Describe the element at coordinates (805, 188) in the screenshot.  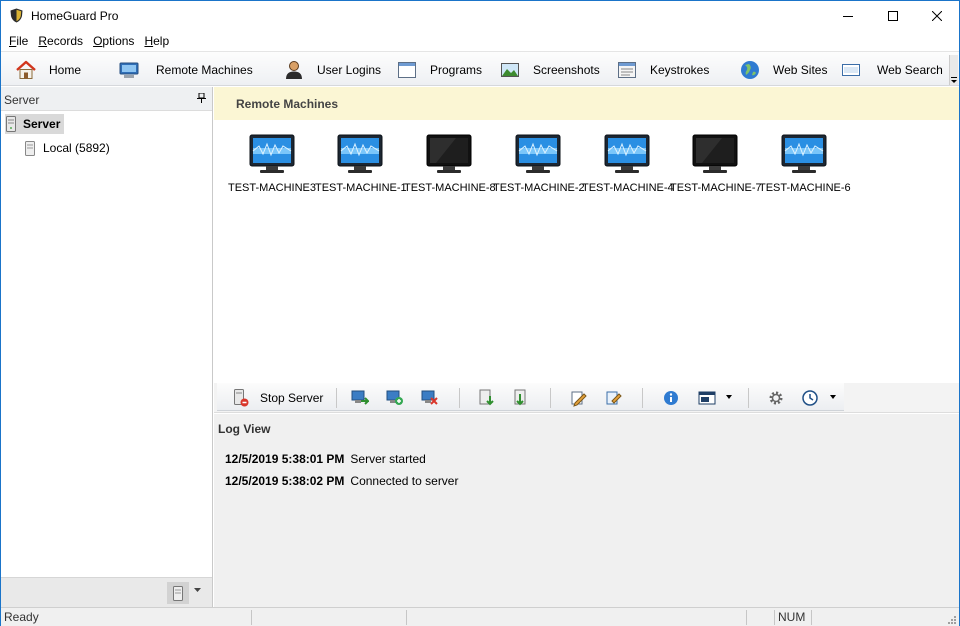
I see `machine-name: TEST-MACHINE-6` at that location.